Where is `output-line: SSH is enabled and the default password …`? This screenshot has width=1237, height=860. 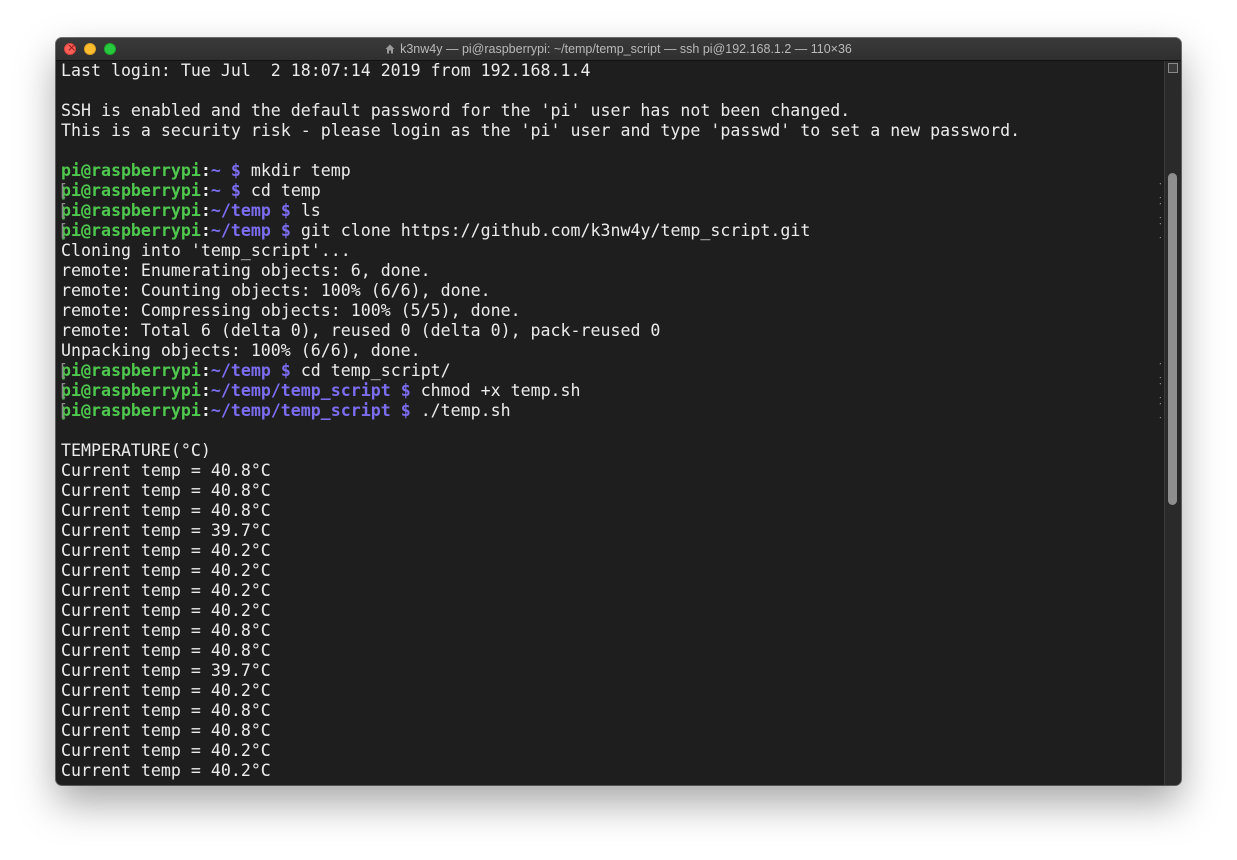 output-line: SSH is enabled and the default password … is located at coordinates (611, 111).